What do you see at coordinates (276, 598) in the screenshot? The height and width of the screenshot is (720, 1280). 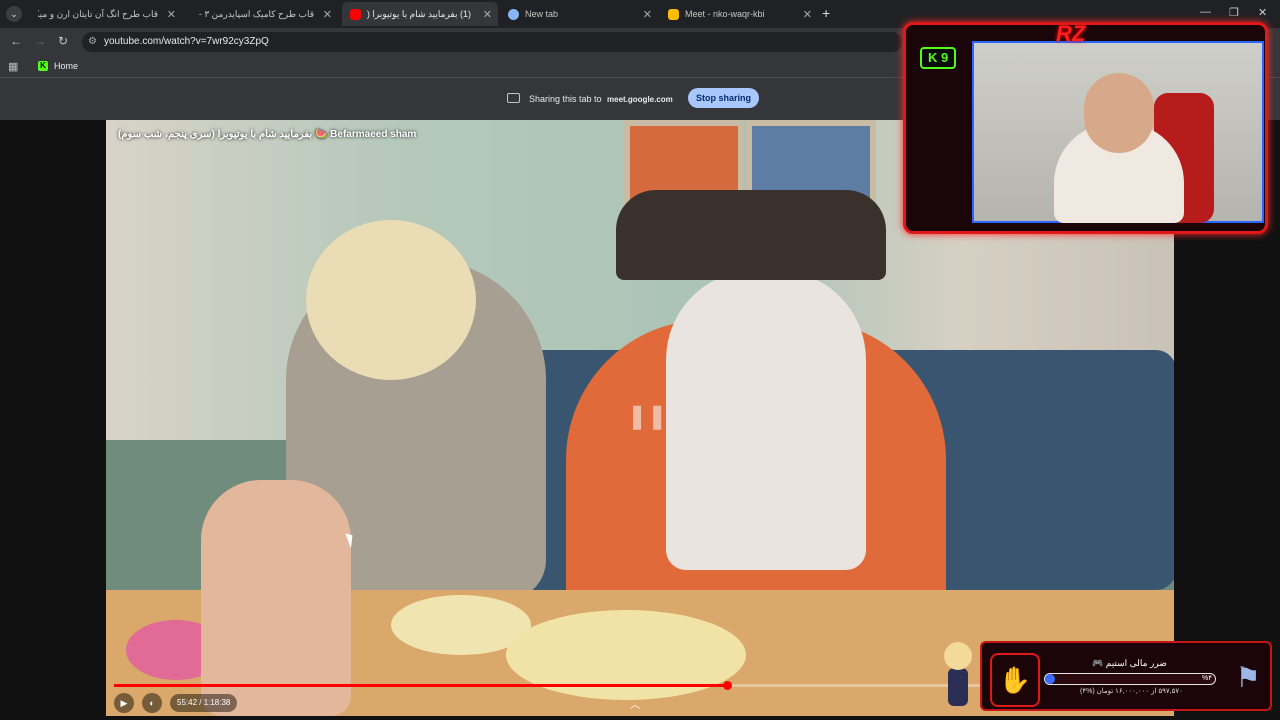 I see `video-frame-hand` at bounding box center [276, 598].